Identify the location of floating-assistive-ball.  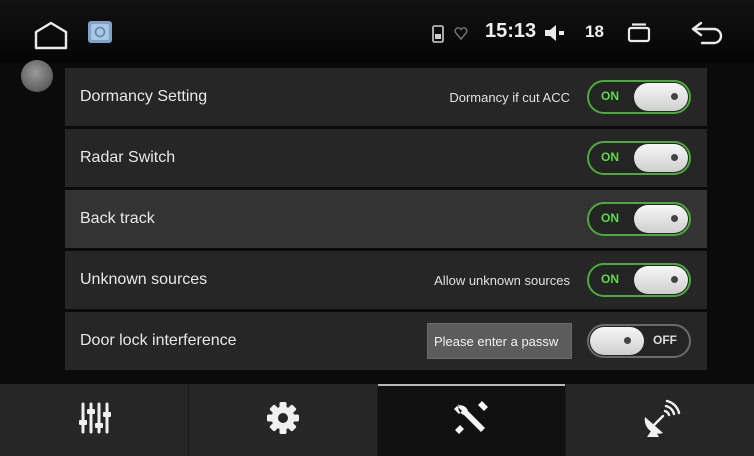
(37, 76).